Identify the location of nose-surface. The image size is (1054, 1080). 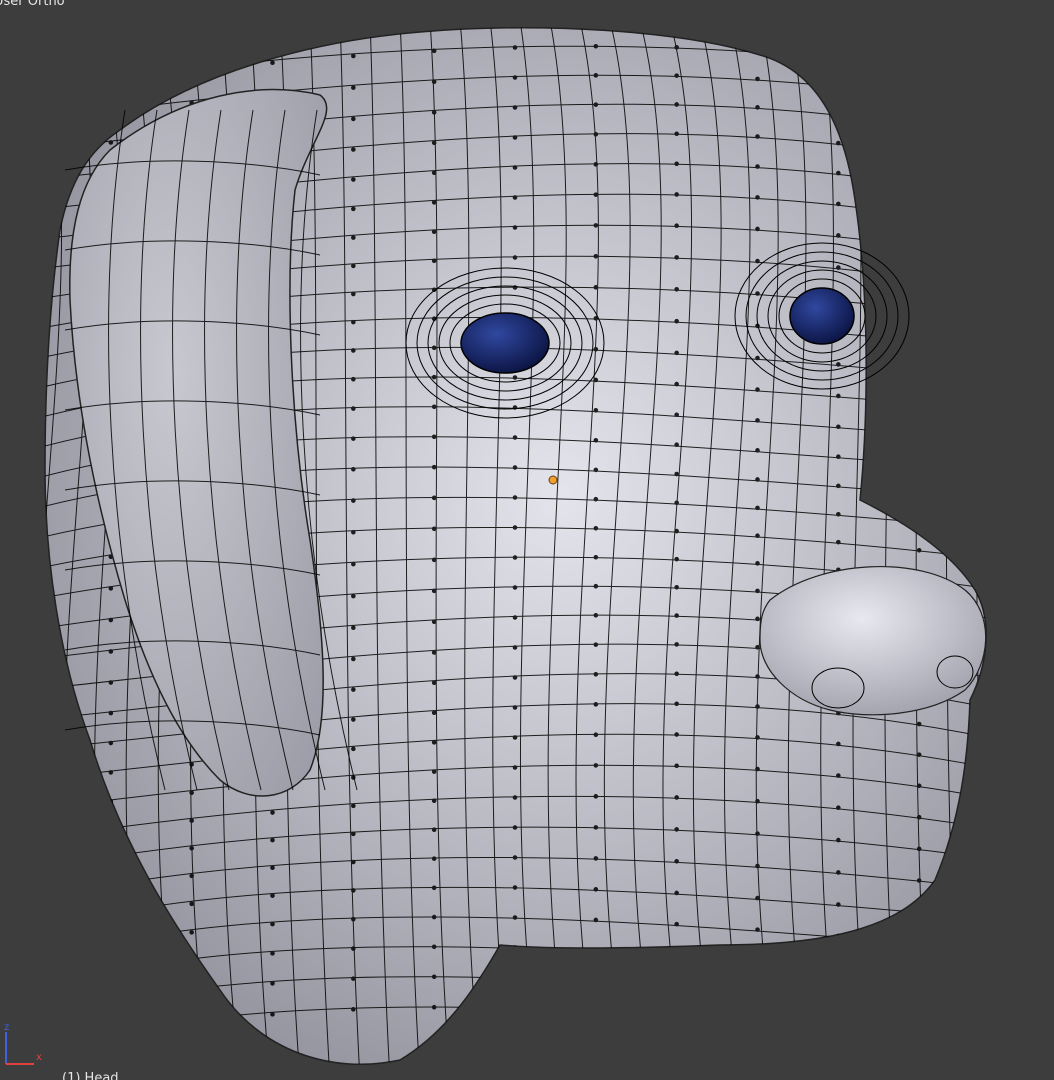
(873, 641).